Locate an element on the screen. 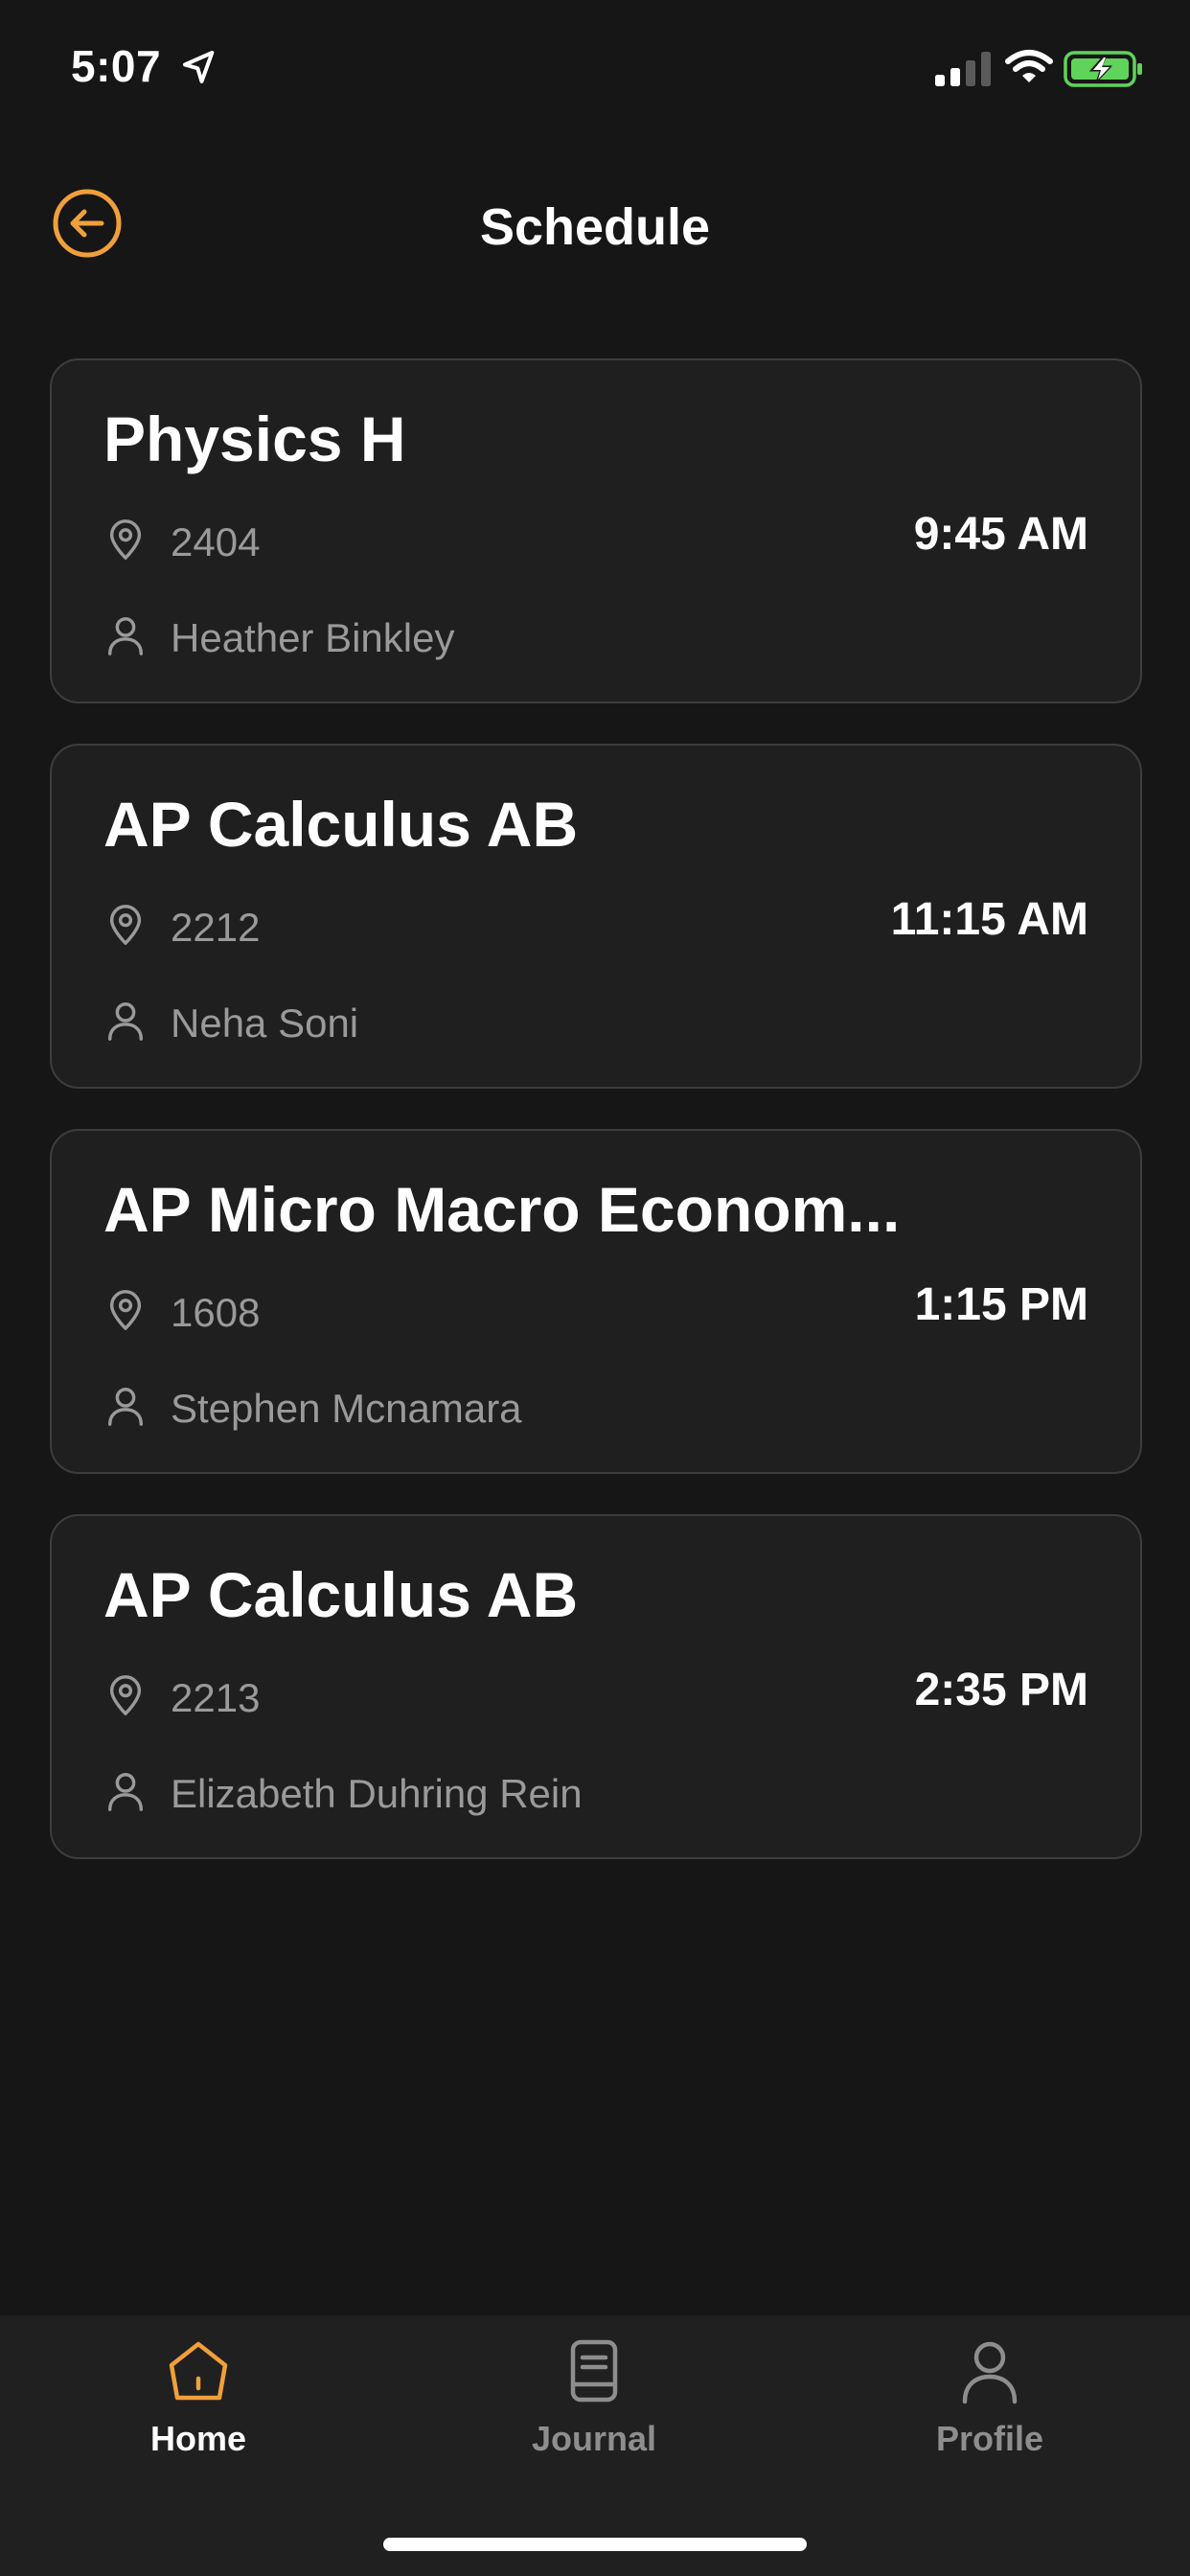 Image resolution: width=1190 pixels, height=2576 pixels. teacher-name: Elizabeth Duhring Rein is located at coordinates (377, 1793).